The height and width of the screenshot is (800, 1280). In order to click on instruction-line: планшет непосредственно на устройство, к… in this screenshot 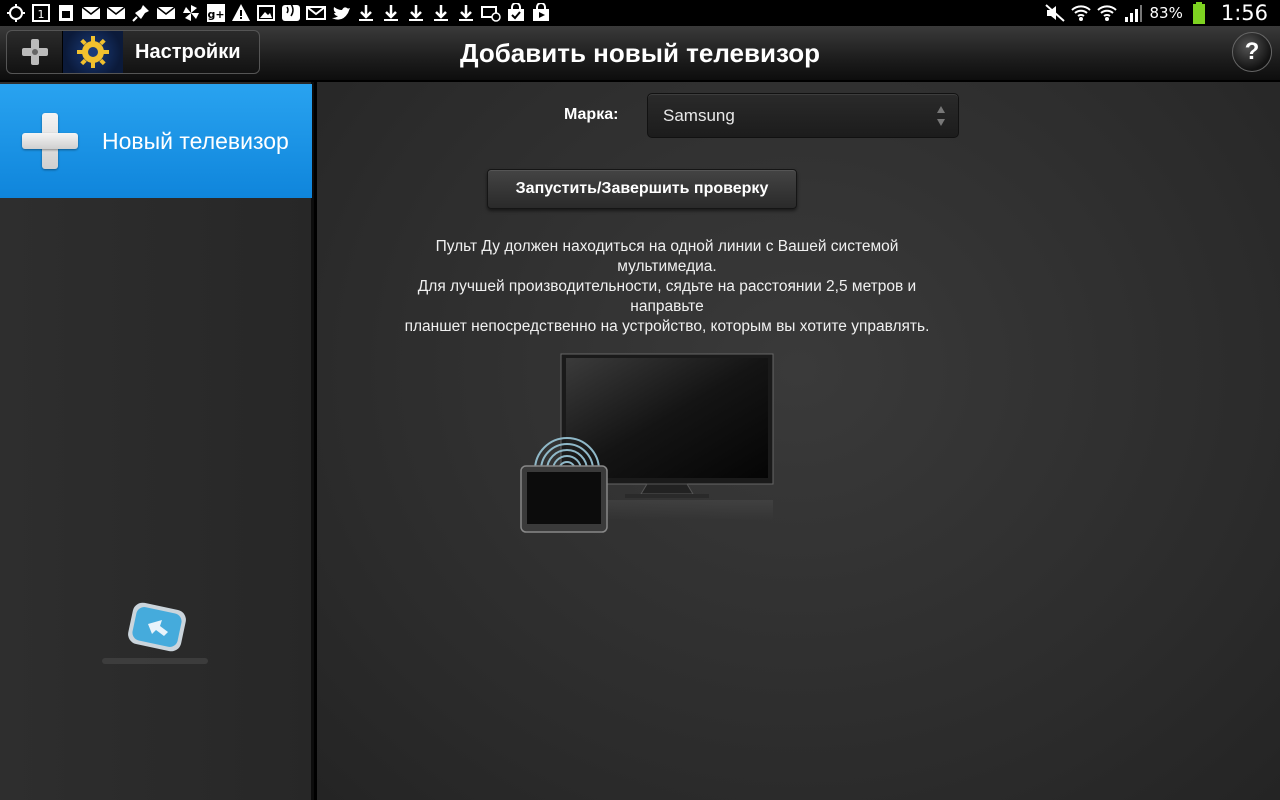, I will do `click(667, 326)`.